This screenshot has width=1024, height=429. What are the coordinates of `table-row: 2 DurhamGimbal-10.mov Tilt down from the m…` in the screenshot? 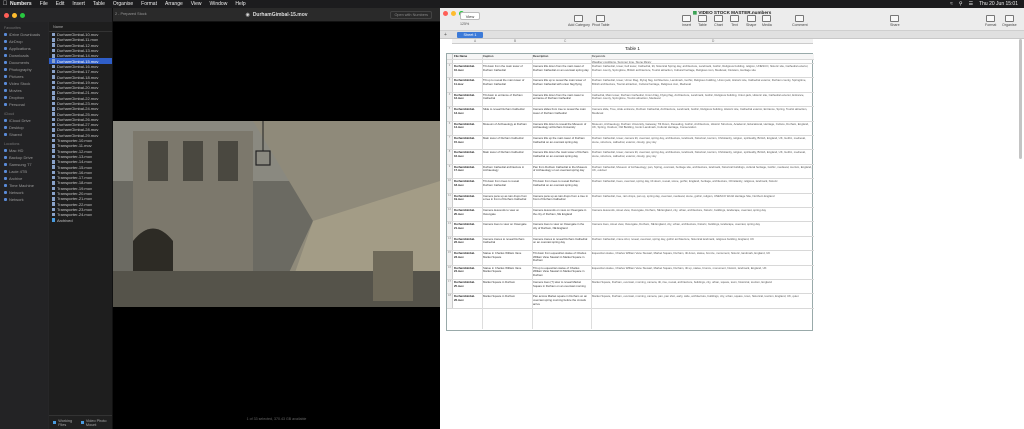 It's located at (630, 71).